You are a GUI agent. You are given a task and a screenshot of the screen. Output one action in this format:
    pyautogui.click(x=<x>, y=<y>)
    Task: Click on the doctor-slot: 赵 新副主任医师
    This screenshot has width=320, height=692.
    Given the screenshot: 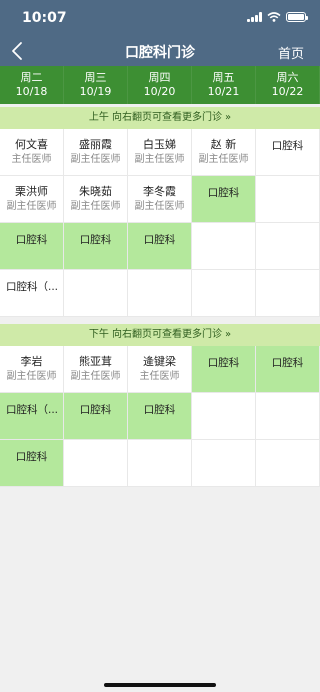 What is the action you would take?
    pyautogui.click(x=224, y=152)
    